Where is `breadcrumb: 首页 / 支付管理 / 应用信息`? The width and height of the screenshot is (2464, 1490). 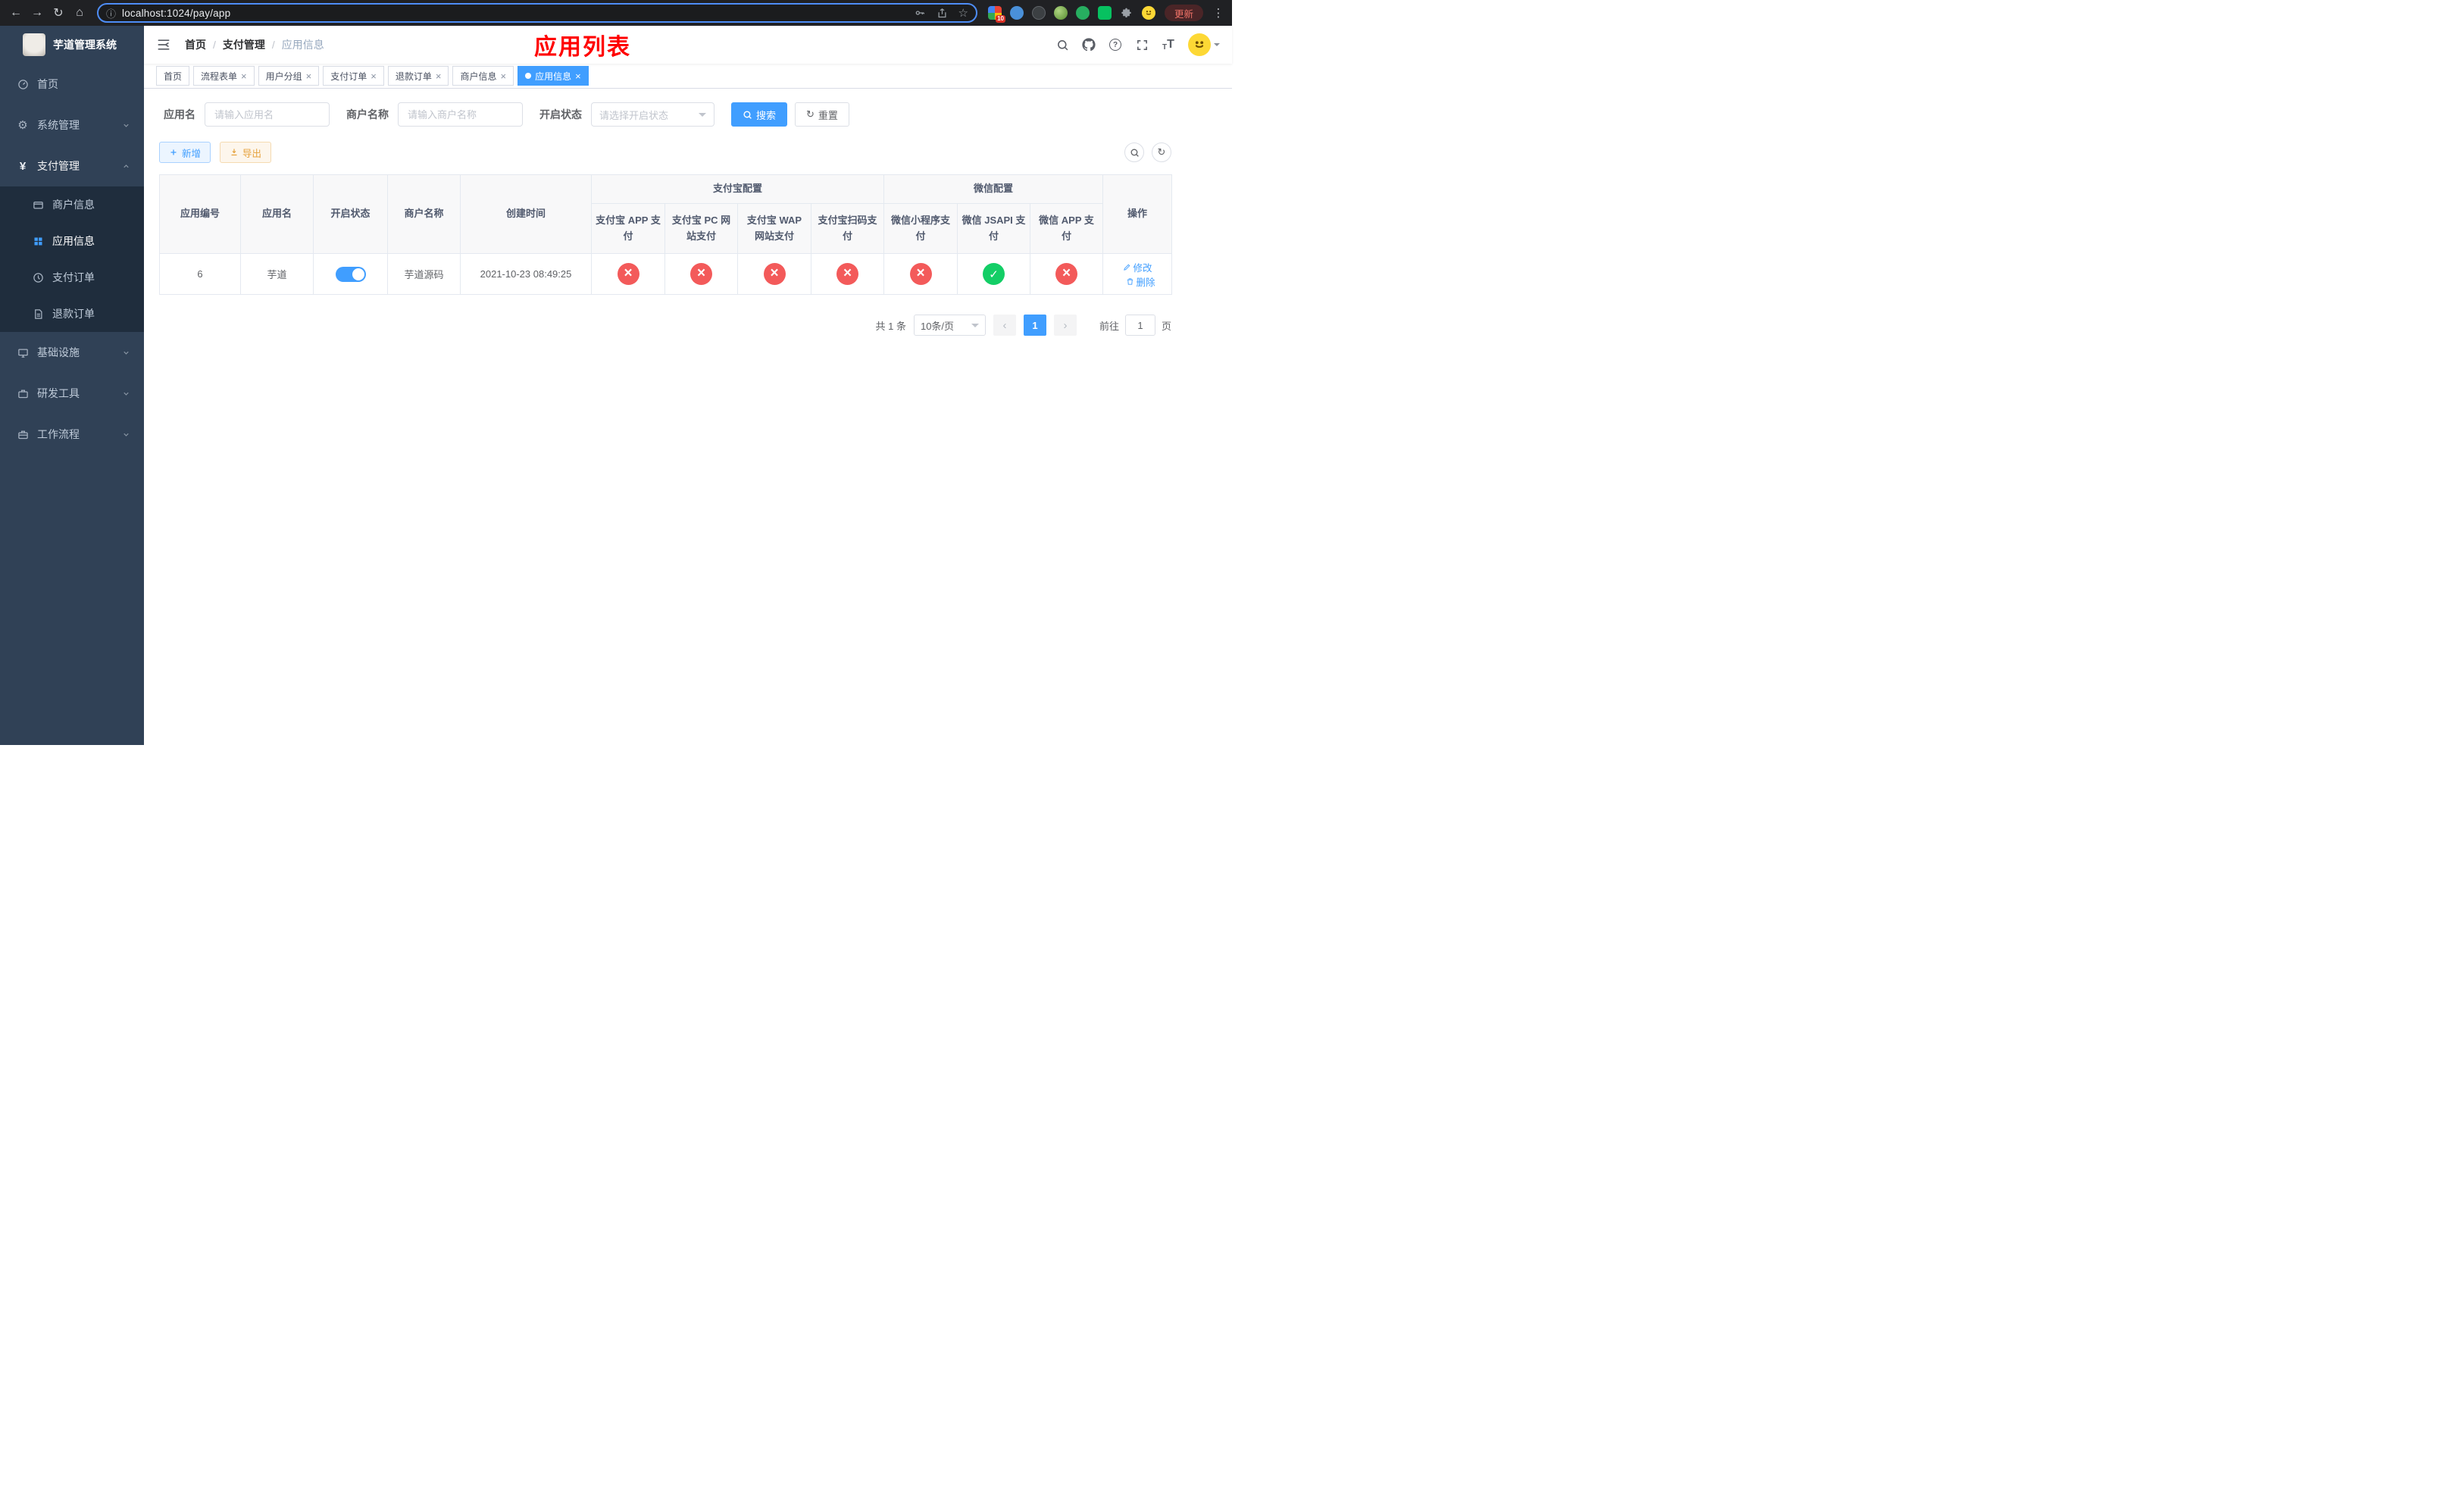
breadcrumb: 首页 / 支付管理 / 应用信息 is located at coordinates (254, 44).